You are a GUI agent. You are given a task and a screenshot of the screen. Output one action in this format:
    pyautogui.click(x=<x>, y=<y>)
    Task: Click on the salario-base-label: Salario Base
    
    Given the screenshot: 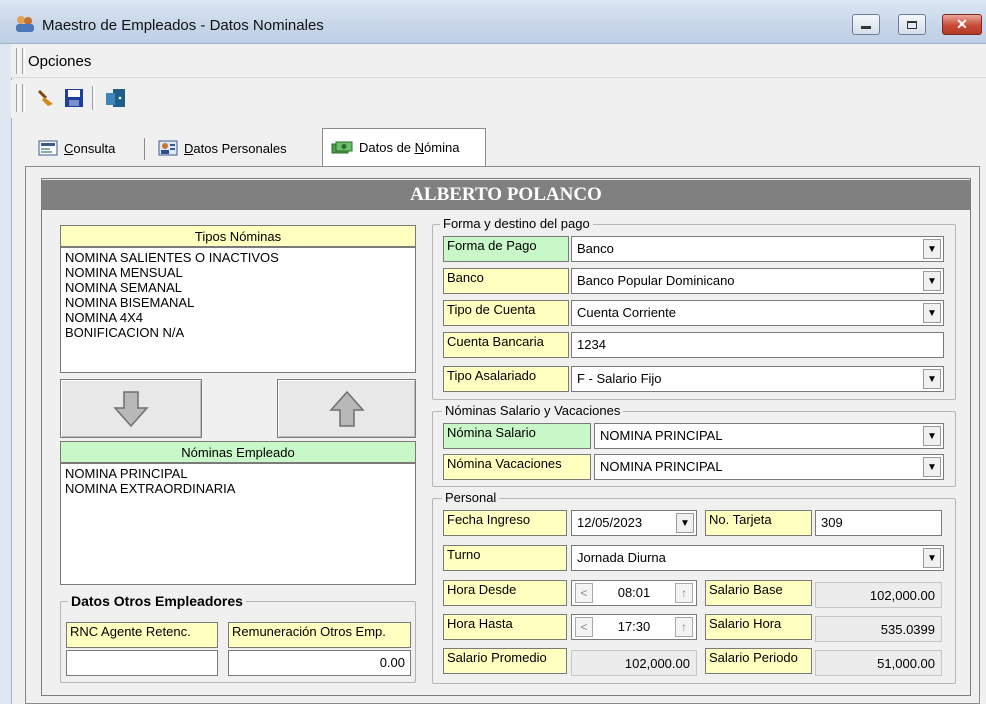 What is the action you would take?
    pyautogui.click(x=758, y=593)
    